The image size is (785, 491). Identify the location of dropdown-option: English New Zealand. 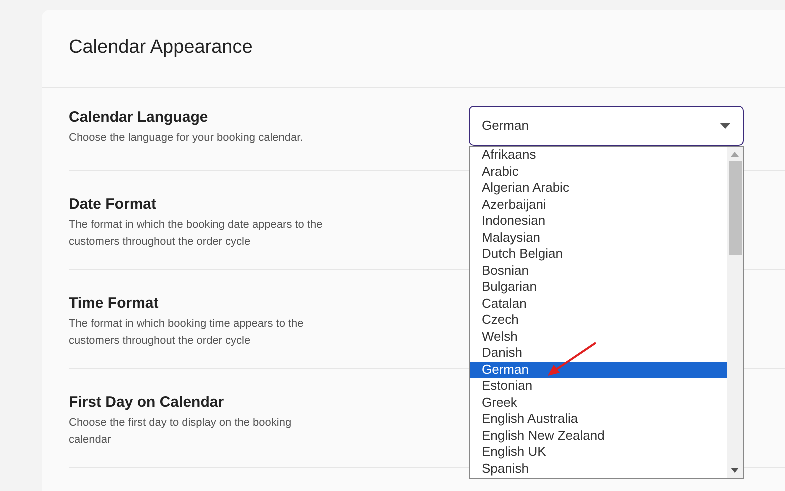
(598, 436).